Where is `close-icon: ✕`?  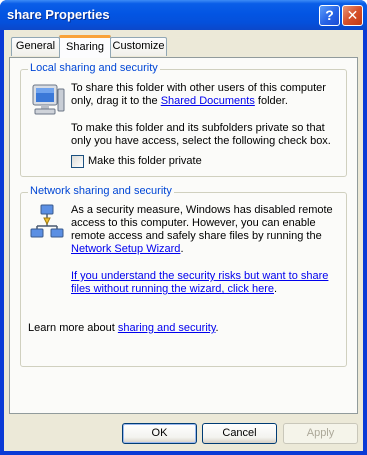
close-icon: ✕ is located at coordinates (352, 15).